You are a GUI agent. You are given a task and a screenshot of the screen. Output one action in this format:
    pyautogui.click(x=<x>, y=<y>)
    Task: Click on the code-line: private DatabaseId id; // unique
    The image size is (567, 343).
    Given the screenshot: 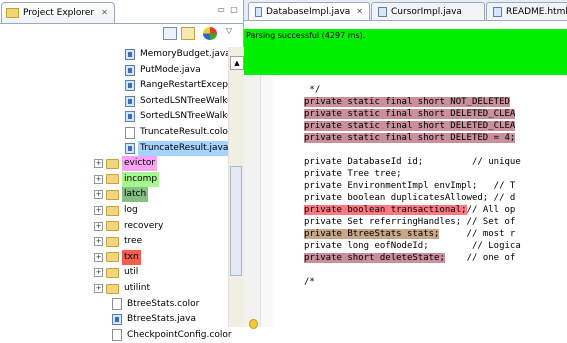 What is the action you would take?
    pyautogui.click(x=412, y=162)
    